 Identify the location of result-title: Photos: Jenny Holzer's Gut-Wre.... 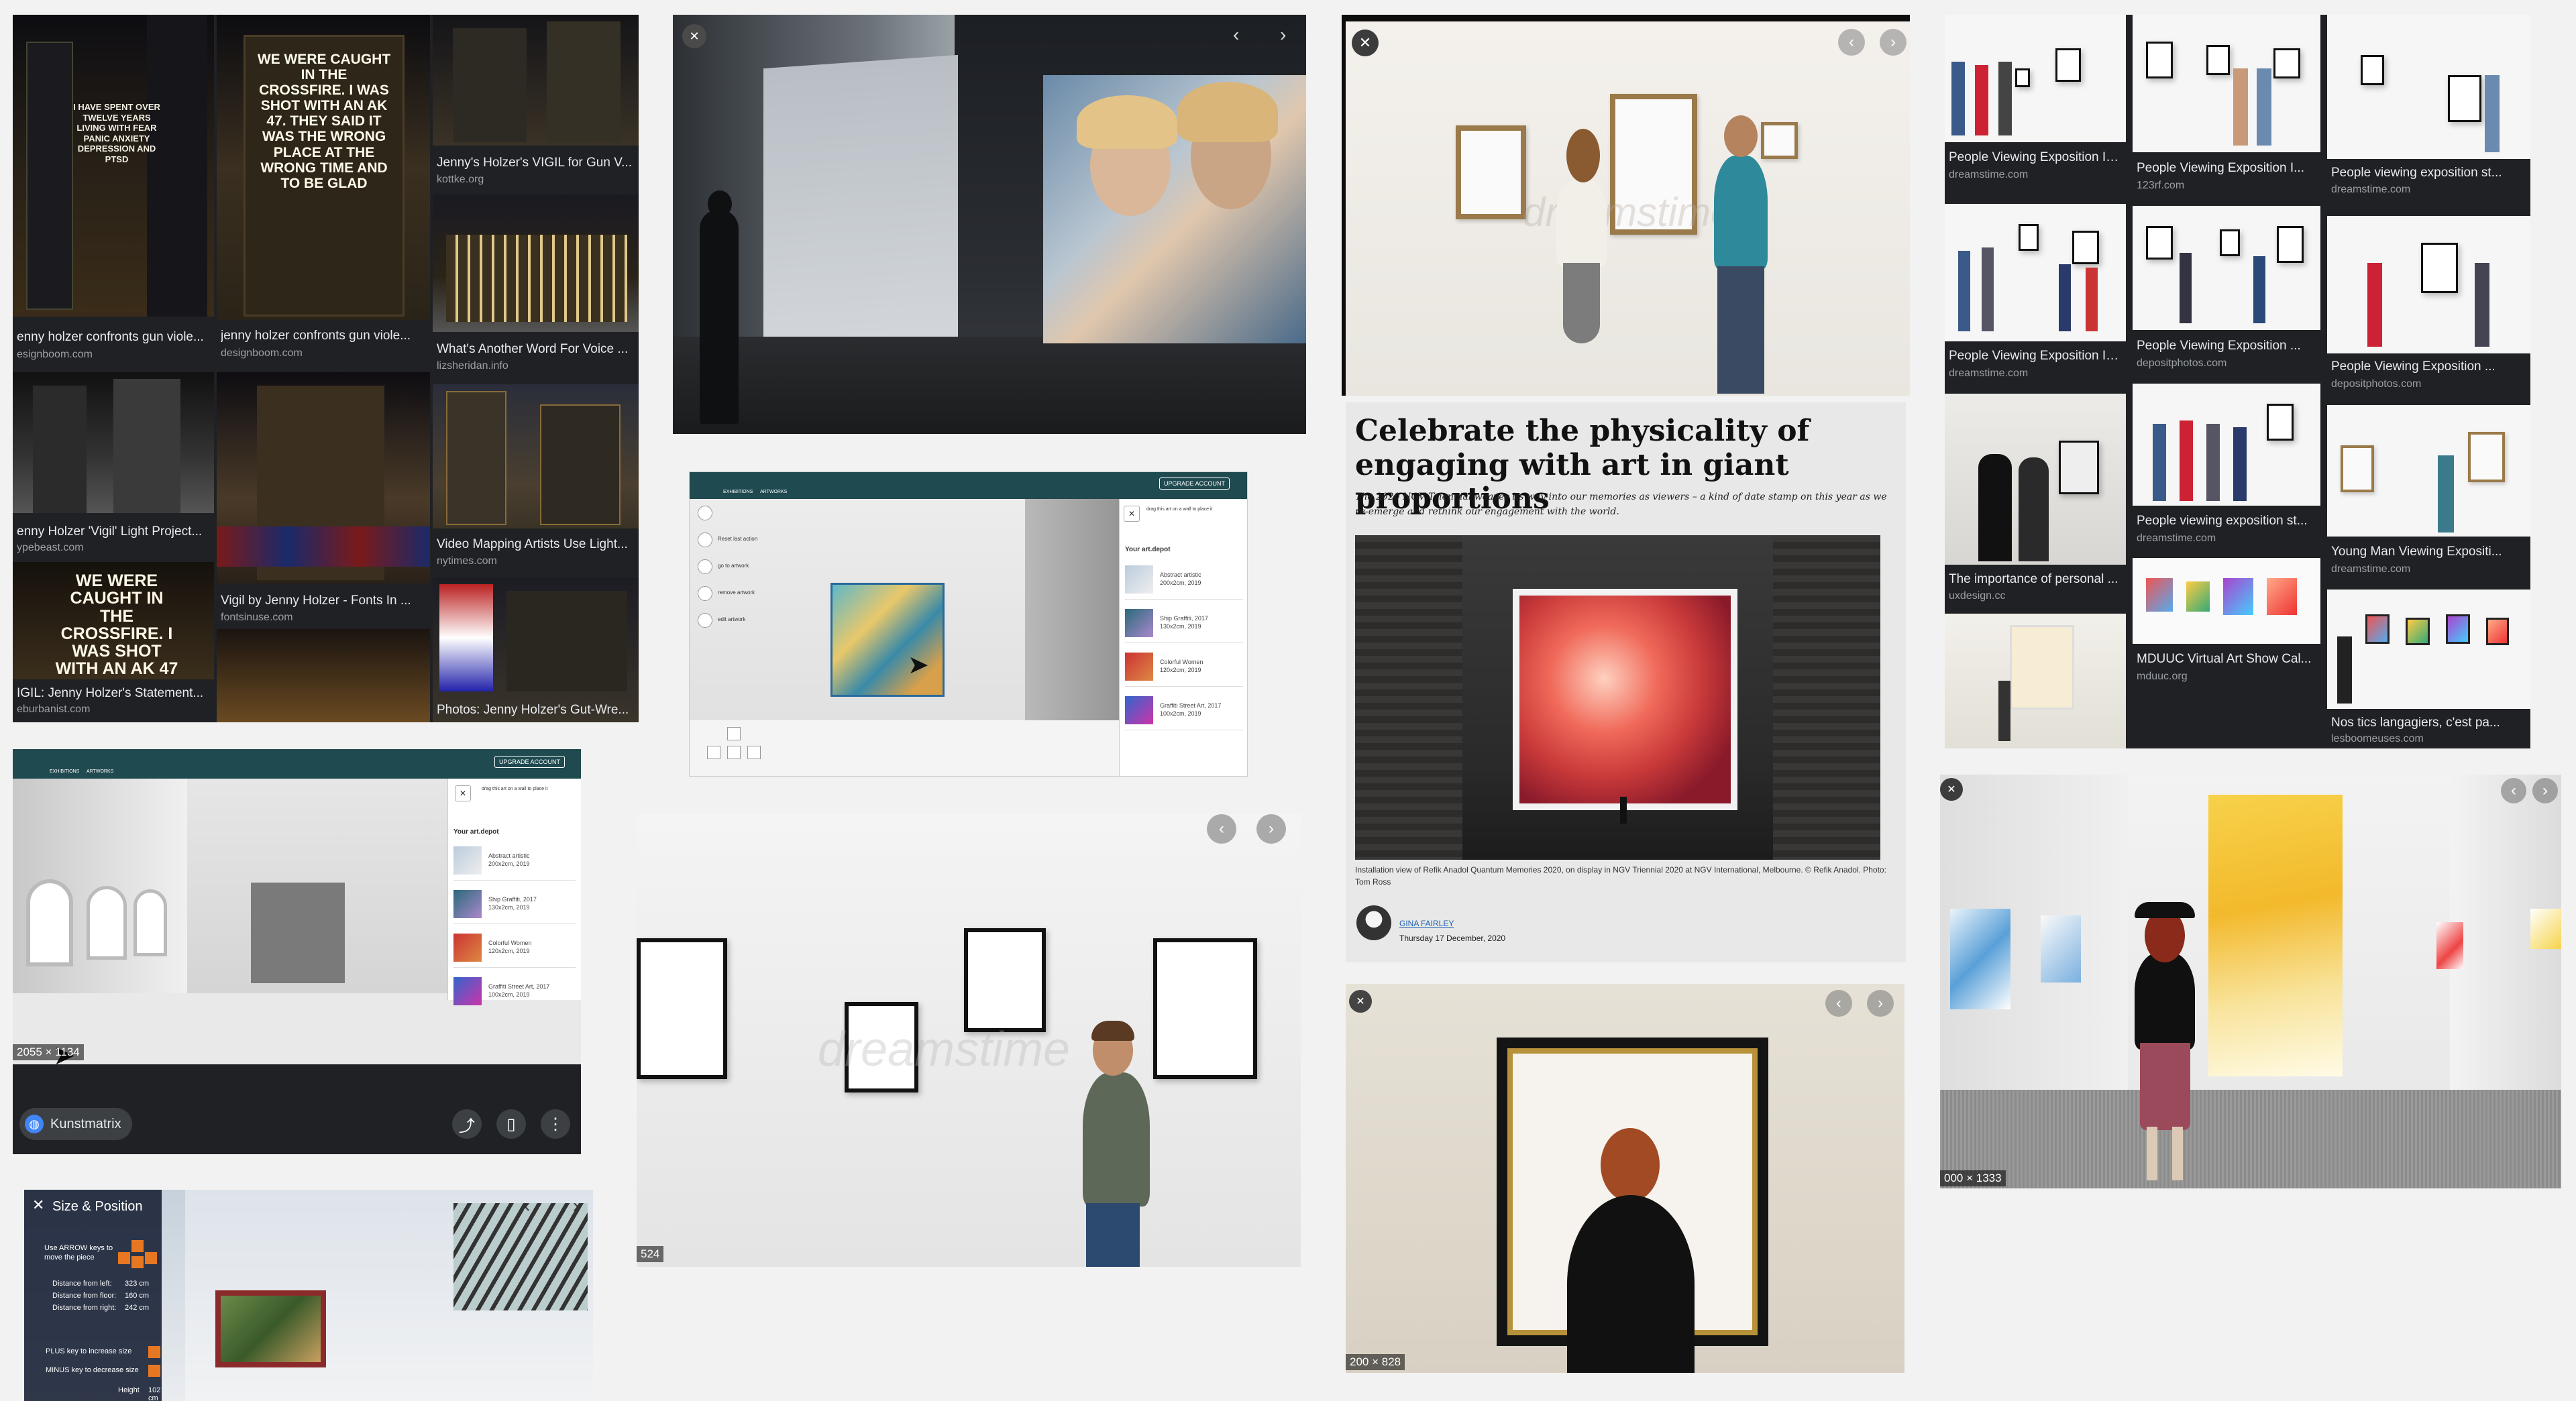
(536, 710).